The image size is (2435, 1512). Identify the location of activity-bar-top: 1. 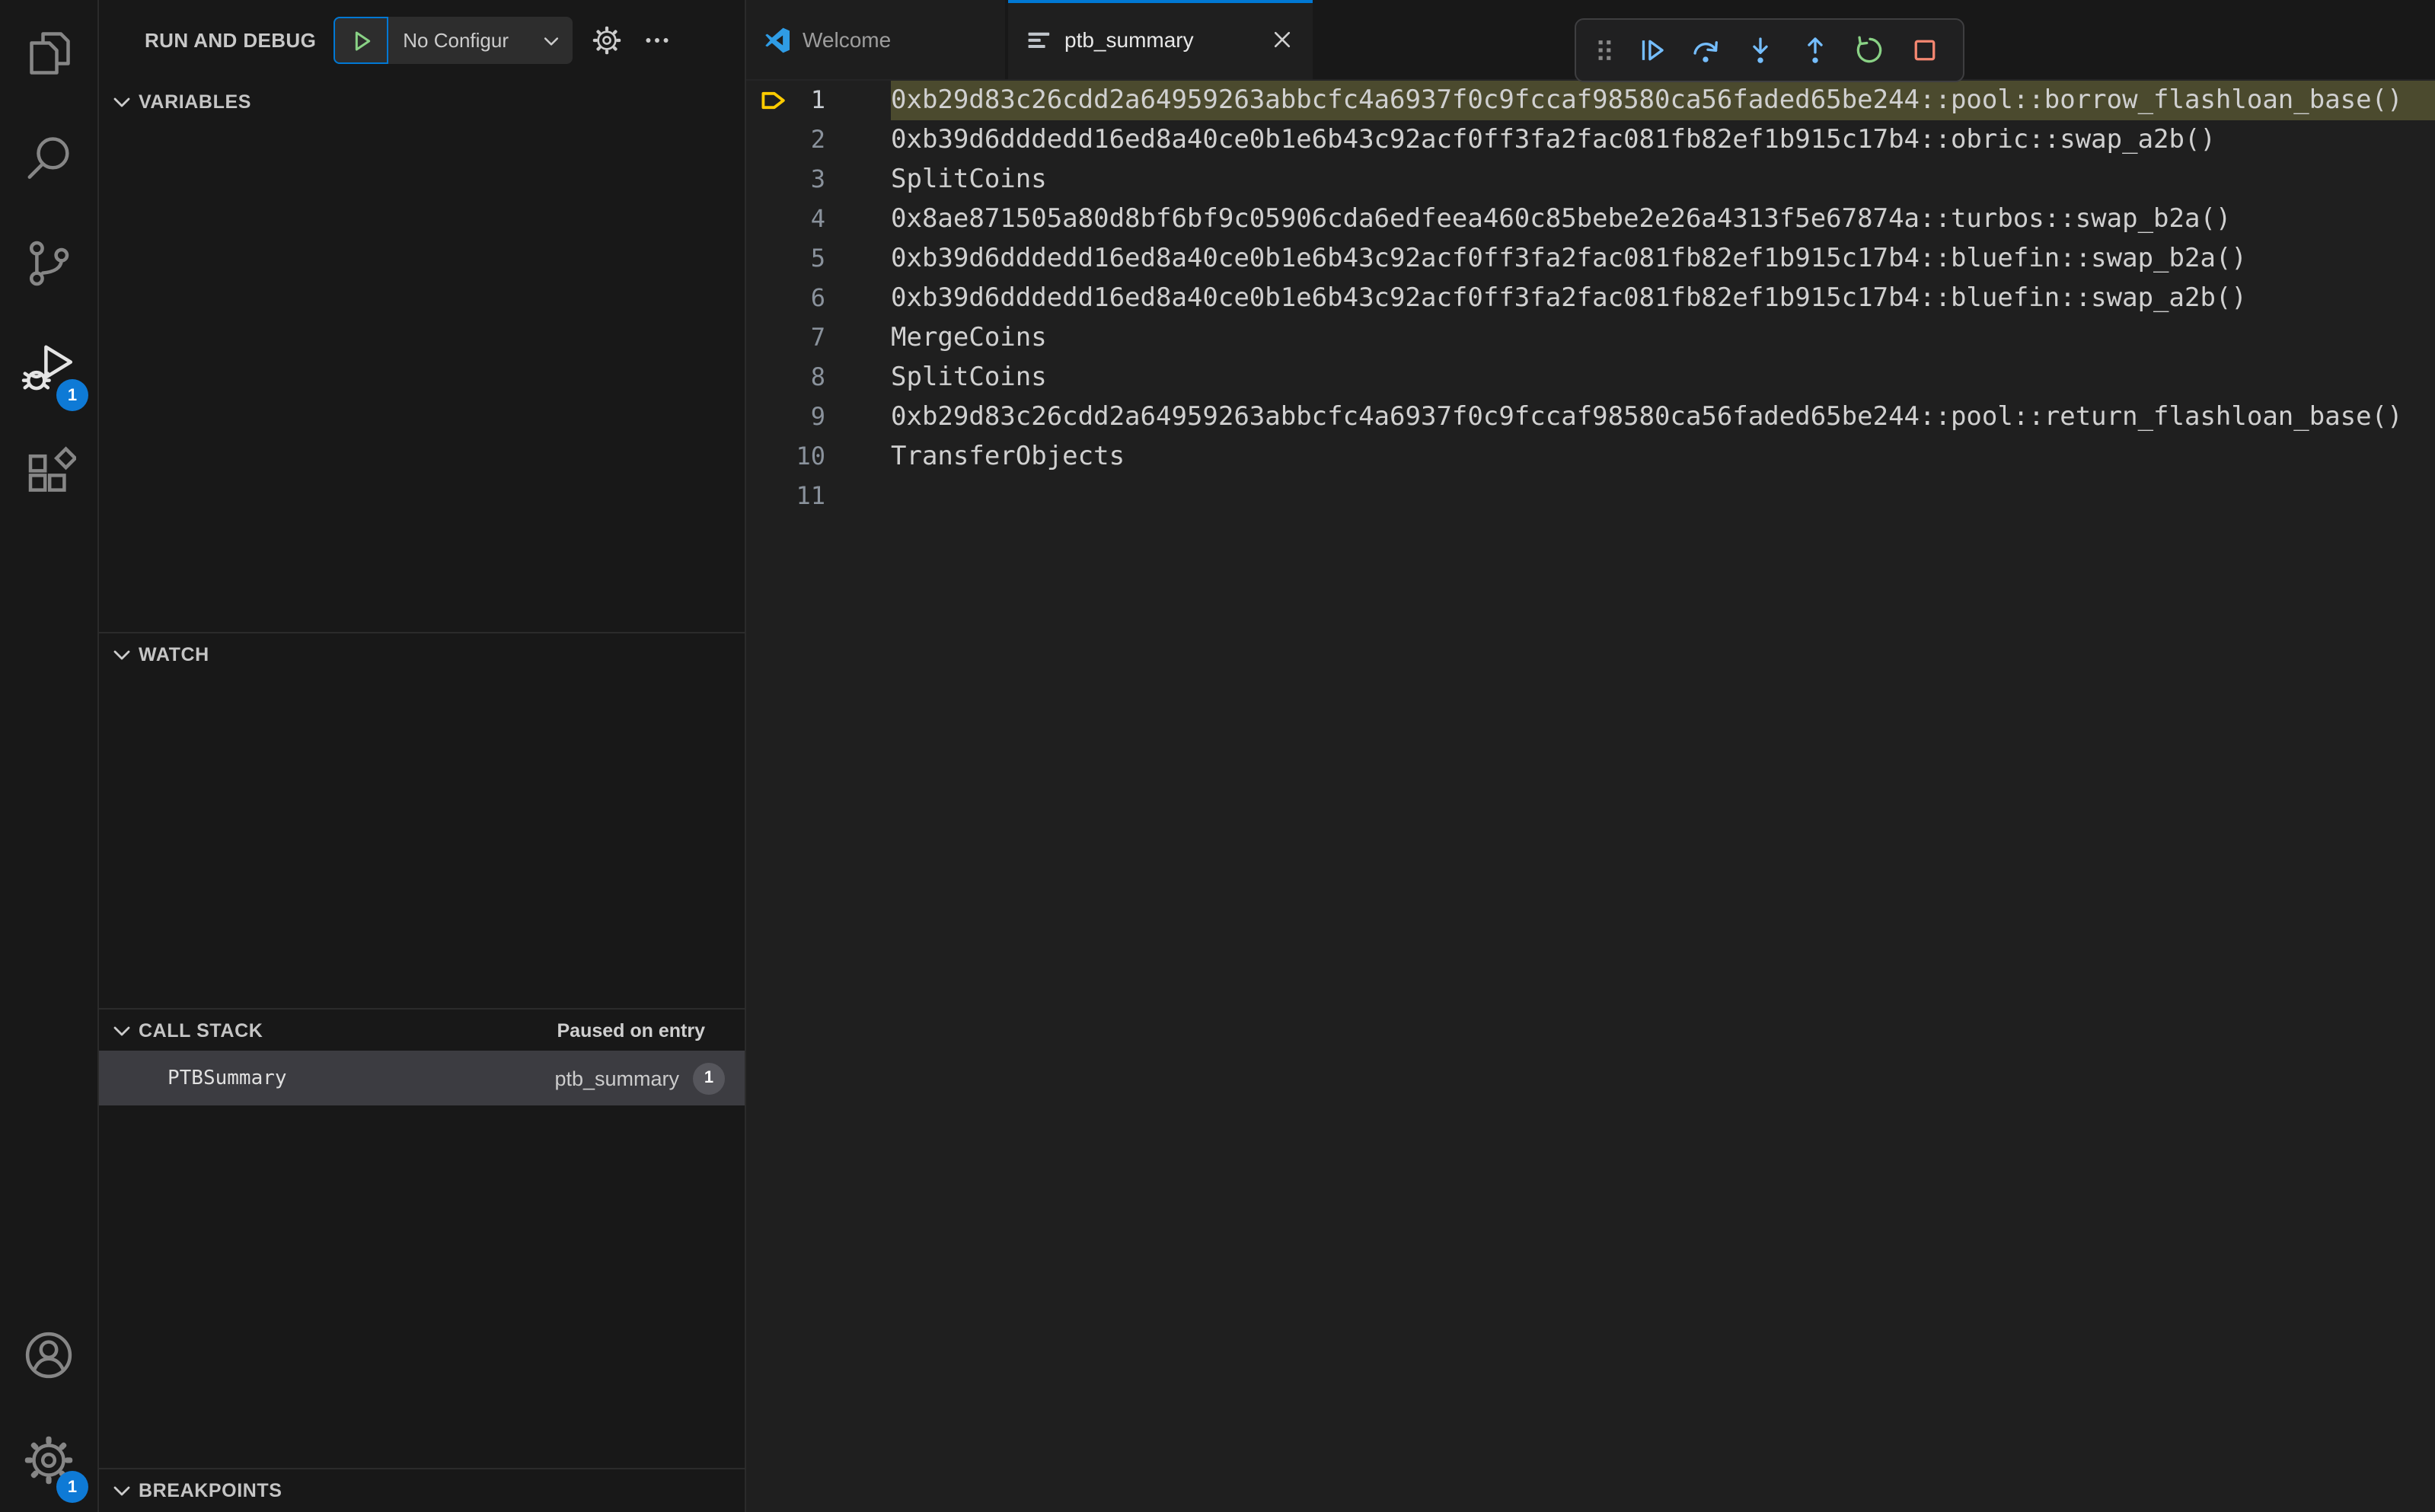
(48, 262).